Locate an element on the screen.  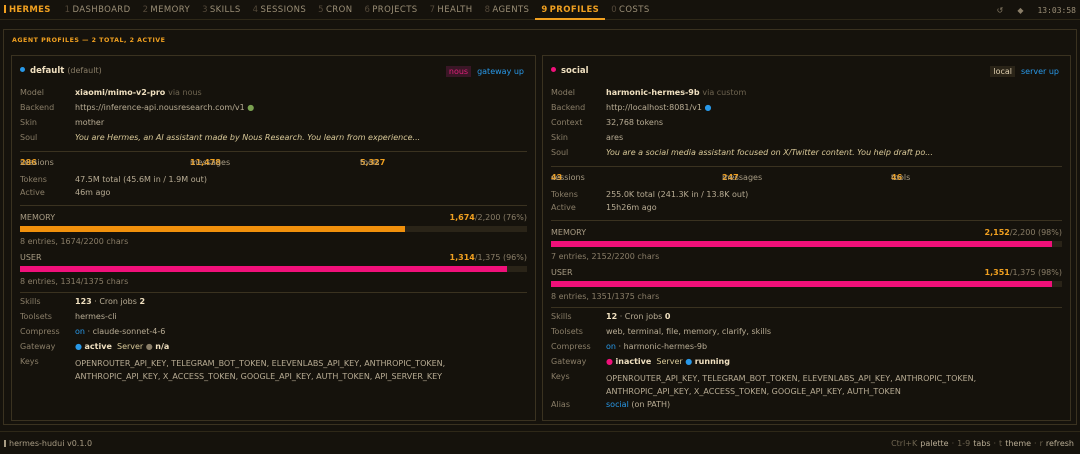
tab-sessions: 4 SESSIONS is located at coordinates (280, 10).